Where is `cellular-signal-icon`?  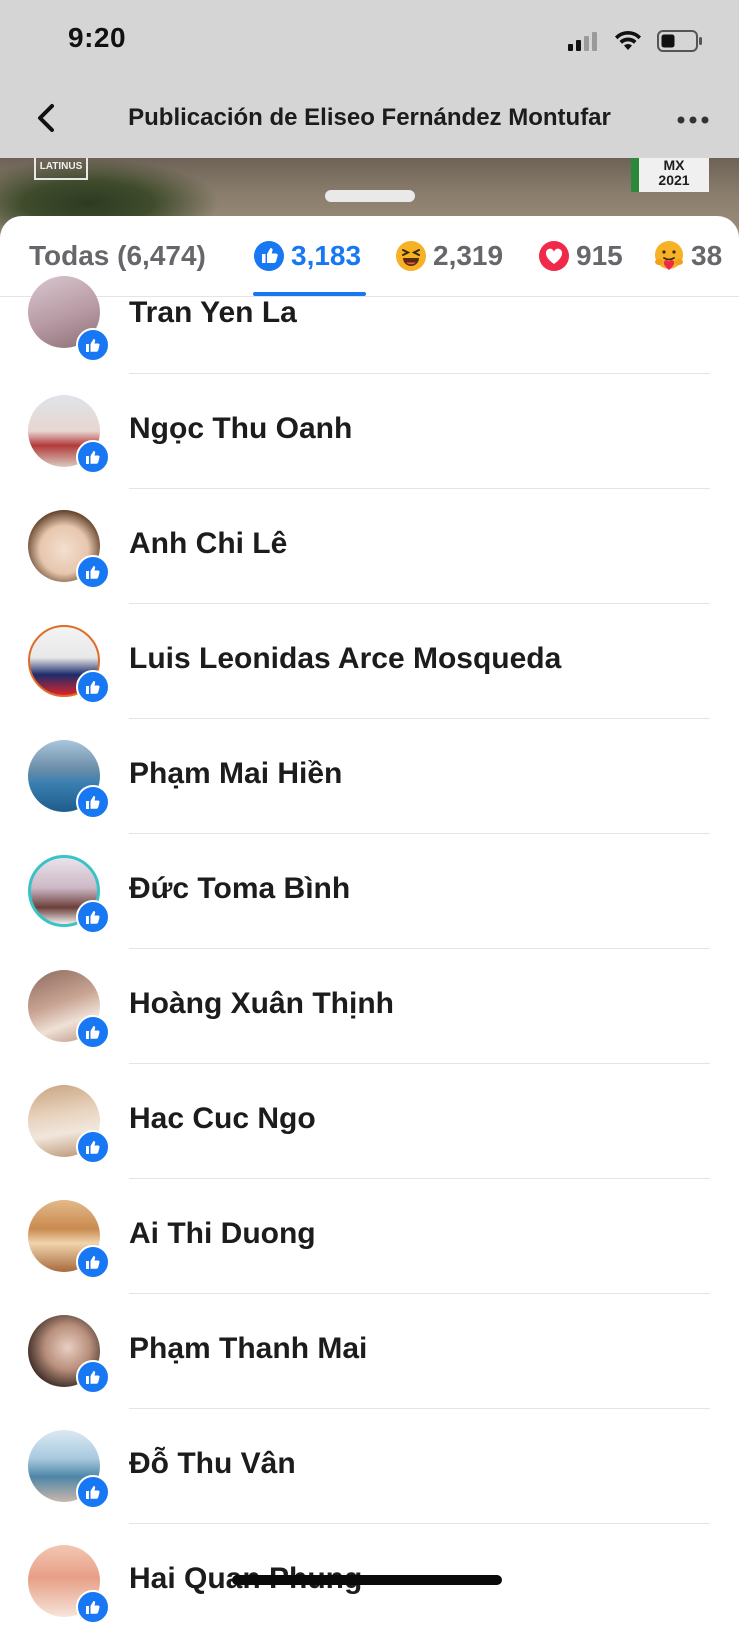
cellular-signal-icon is located at coordinates (582, 41).